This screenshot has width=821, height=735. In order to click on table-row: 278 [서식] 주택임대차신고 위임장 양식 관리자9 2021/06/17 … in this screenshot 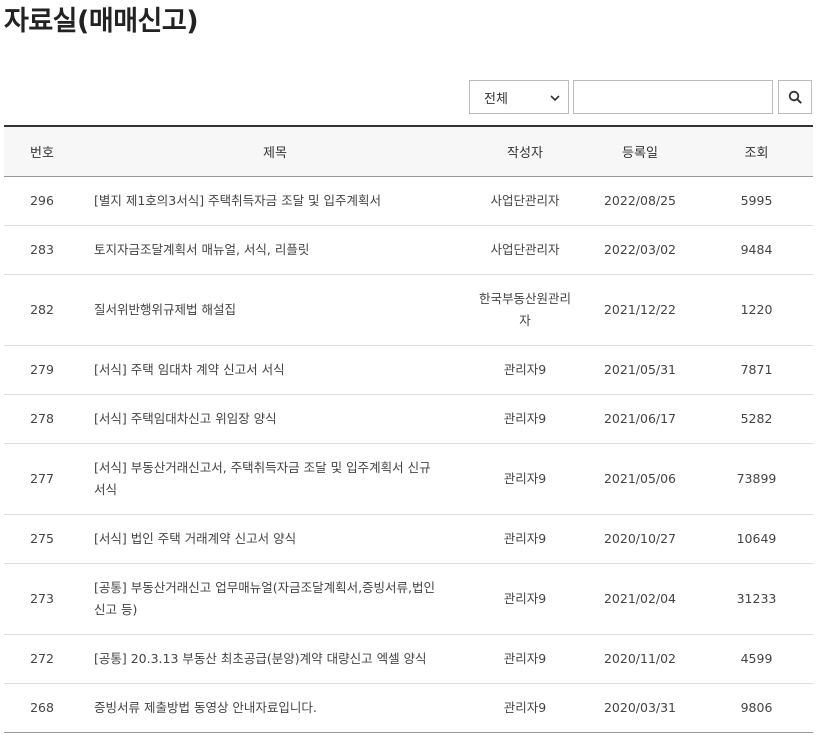, I will do `click(408, 419)`.